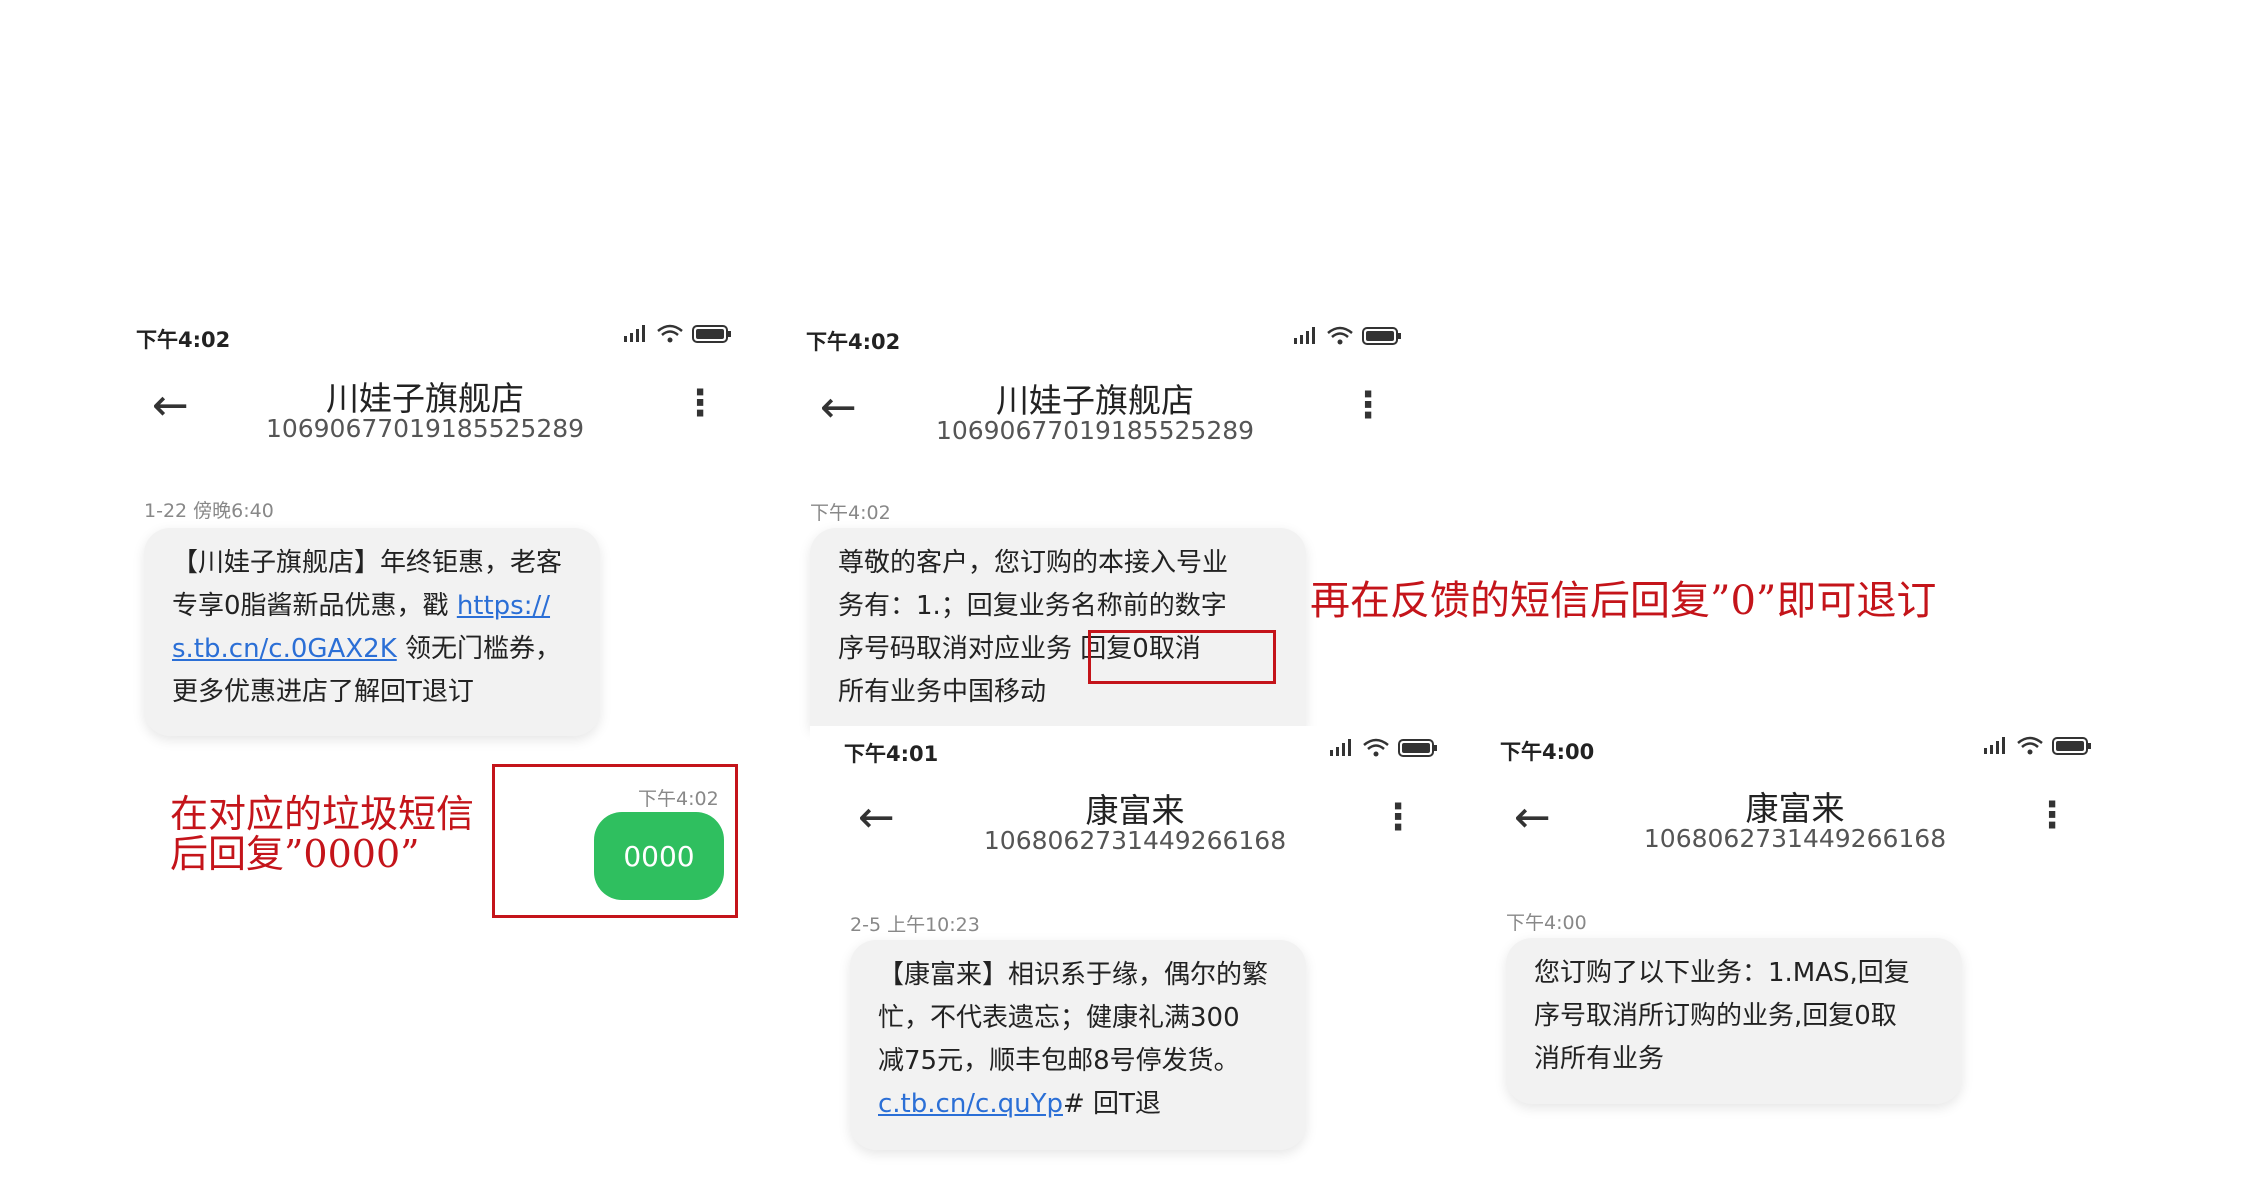  Describe the element at coordinates (1059, 1018) in the screenshot. I see `message-line: 忙，不代表遗忘；健康礼满300` at that location.